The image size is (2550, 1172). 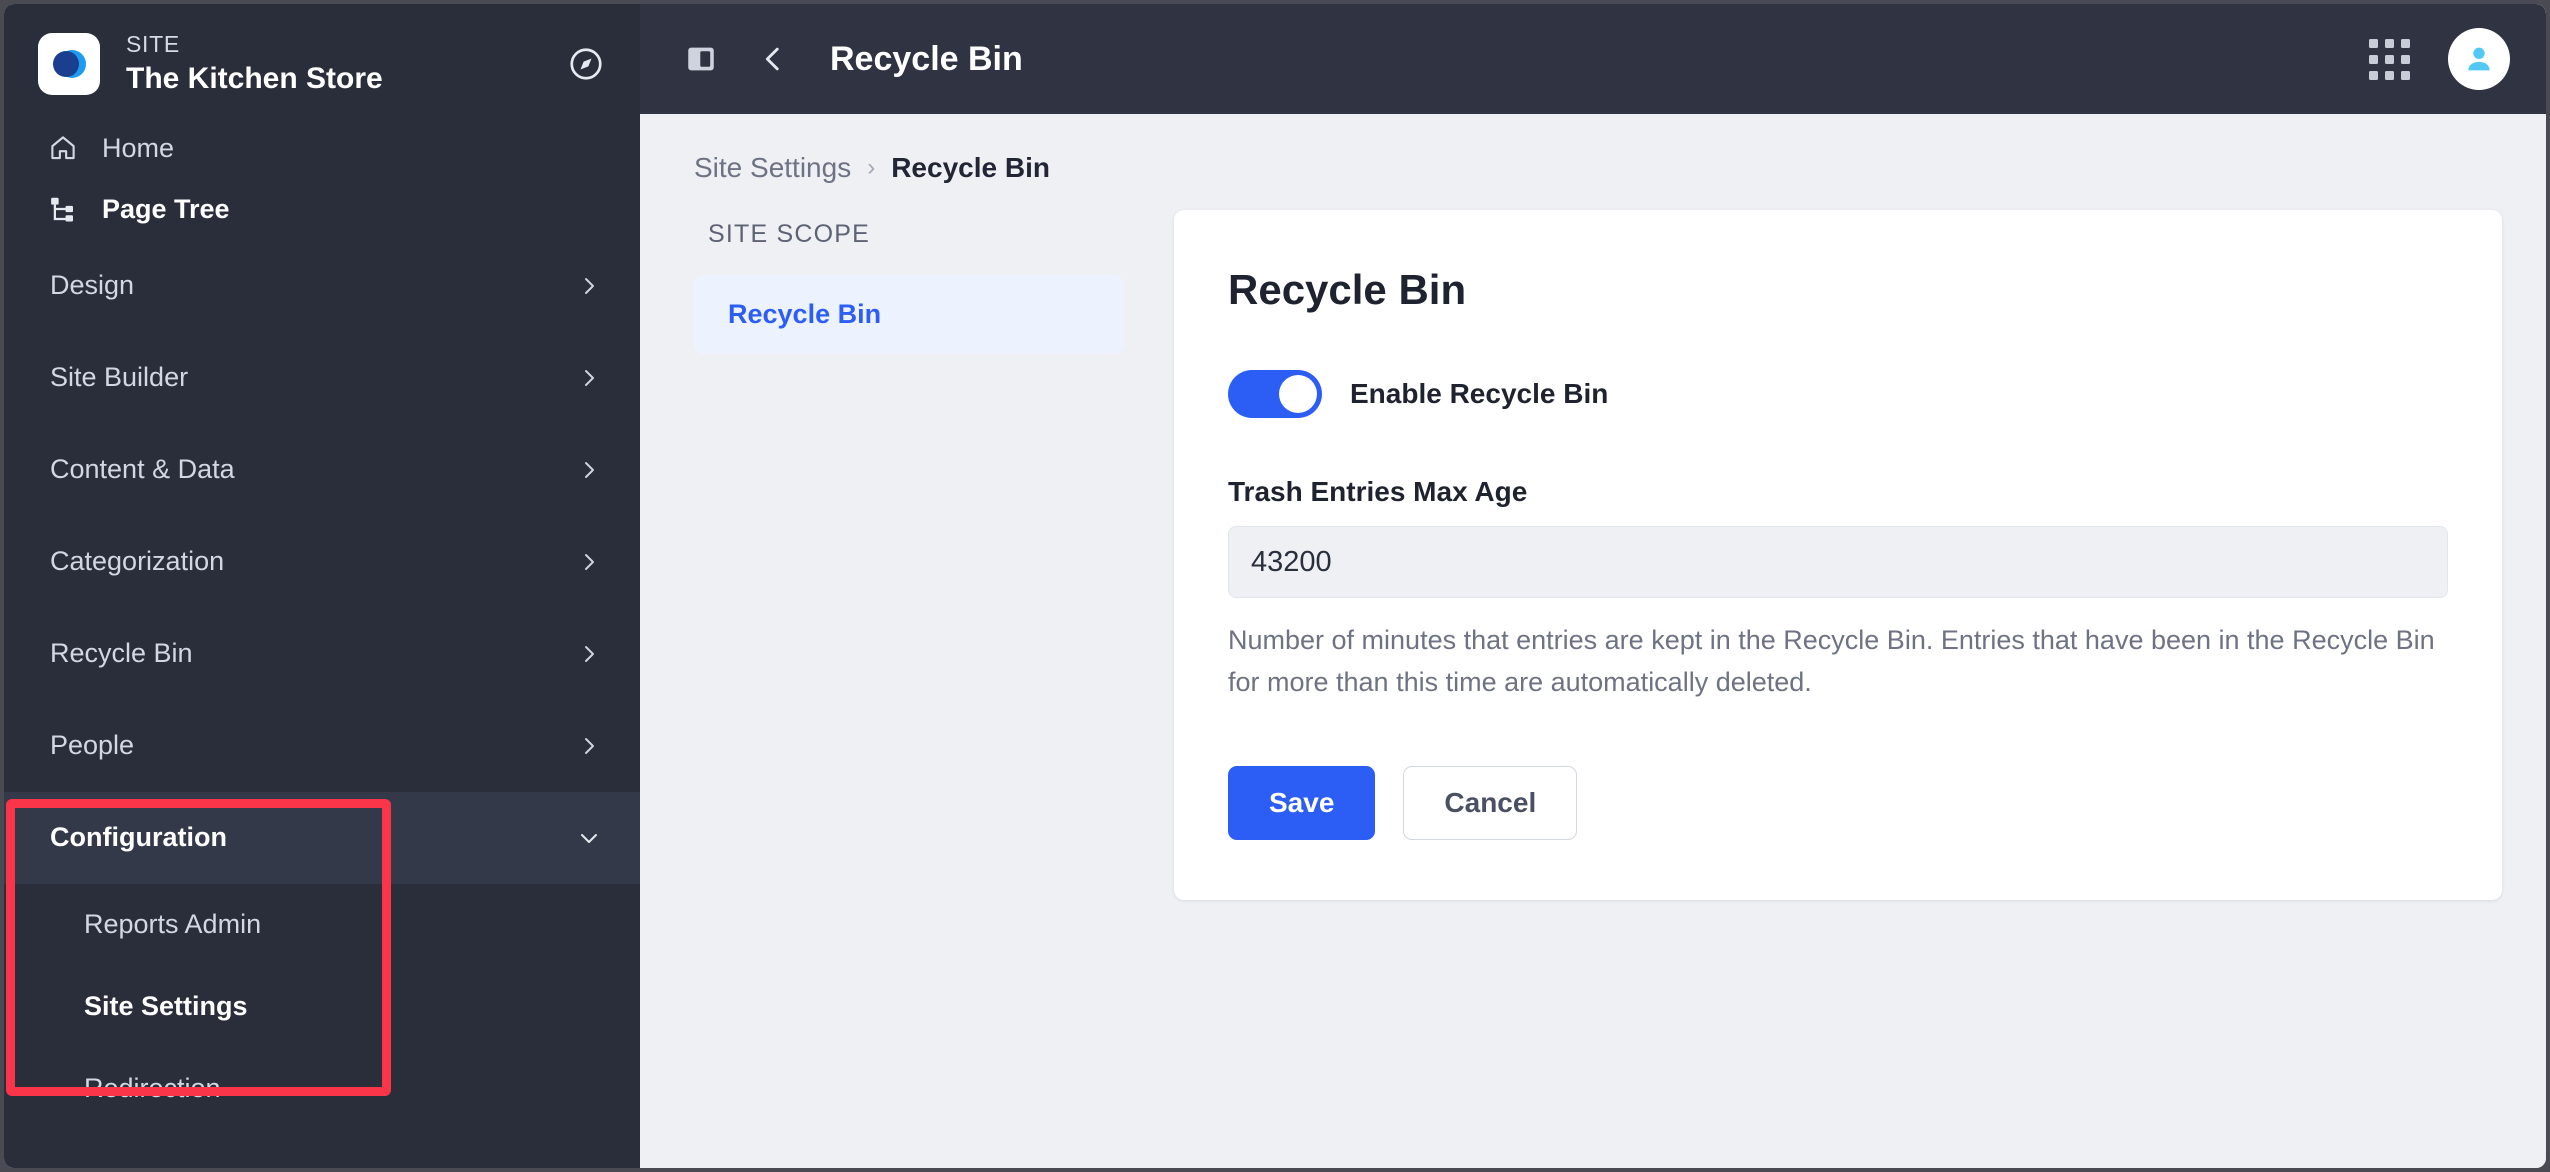 What do you see at coordinates (1838, 394) in the screenshot?
I see `enable-recycle-bin-row: Enable Recycle Bin` at bounding box center [1838, 394].